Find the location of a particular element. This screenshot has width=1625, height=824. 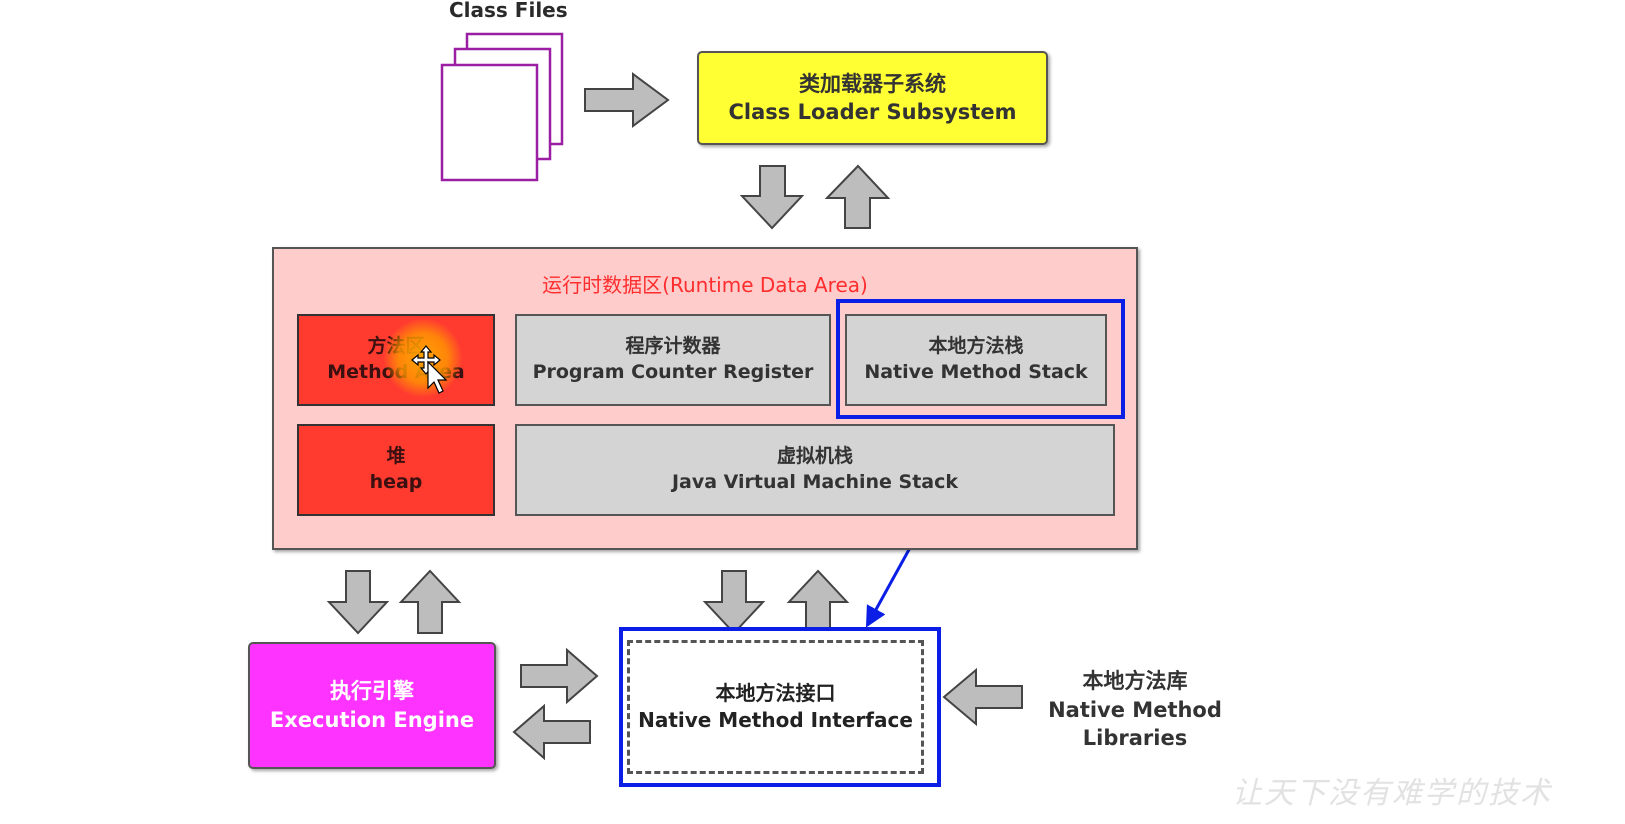

jvm-stack-en-label: Java Virtual Machine Stack is located at coordinates (815, 482).